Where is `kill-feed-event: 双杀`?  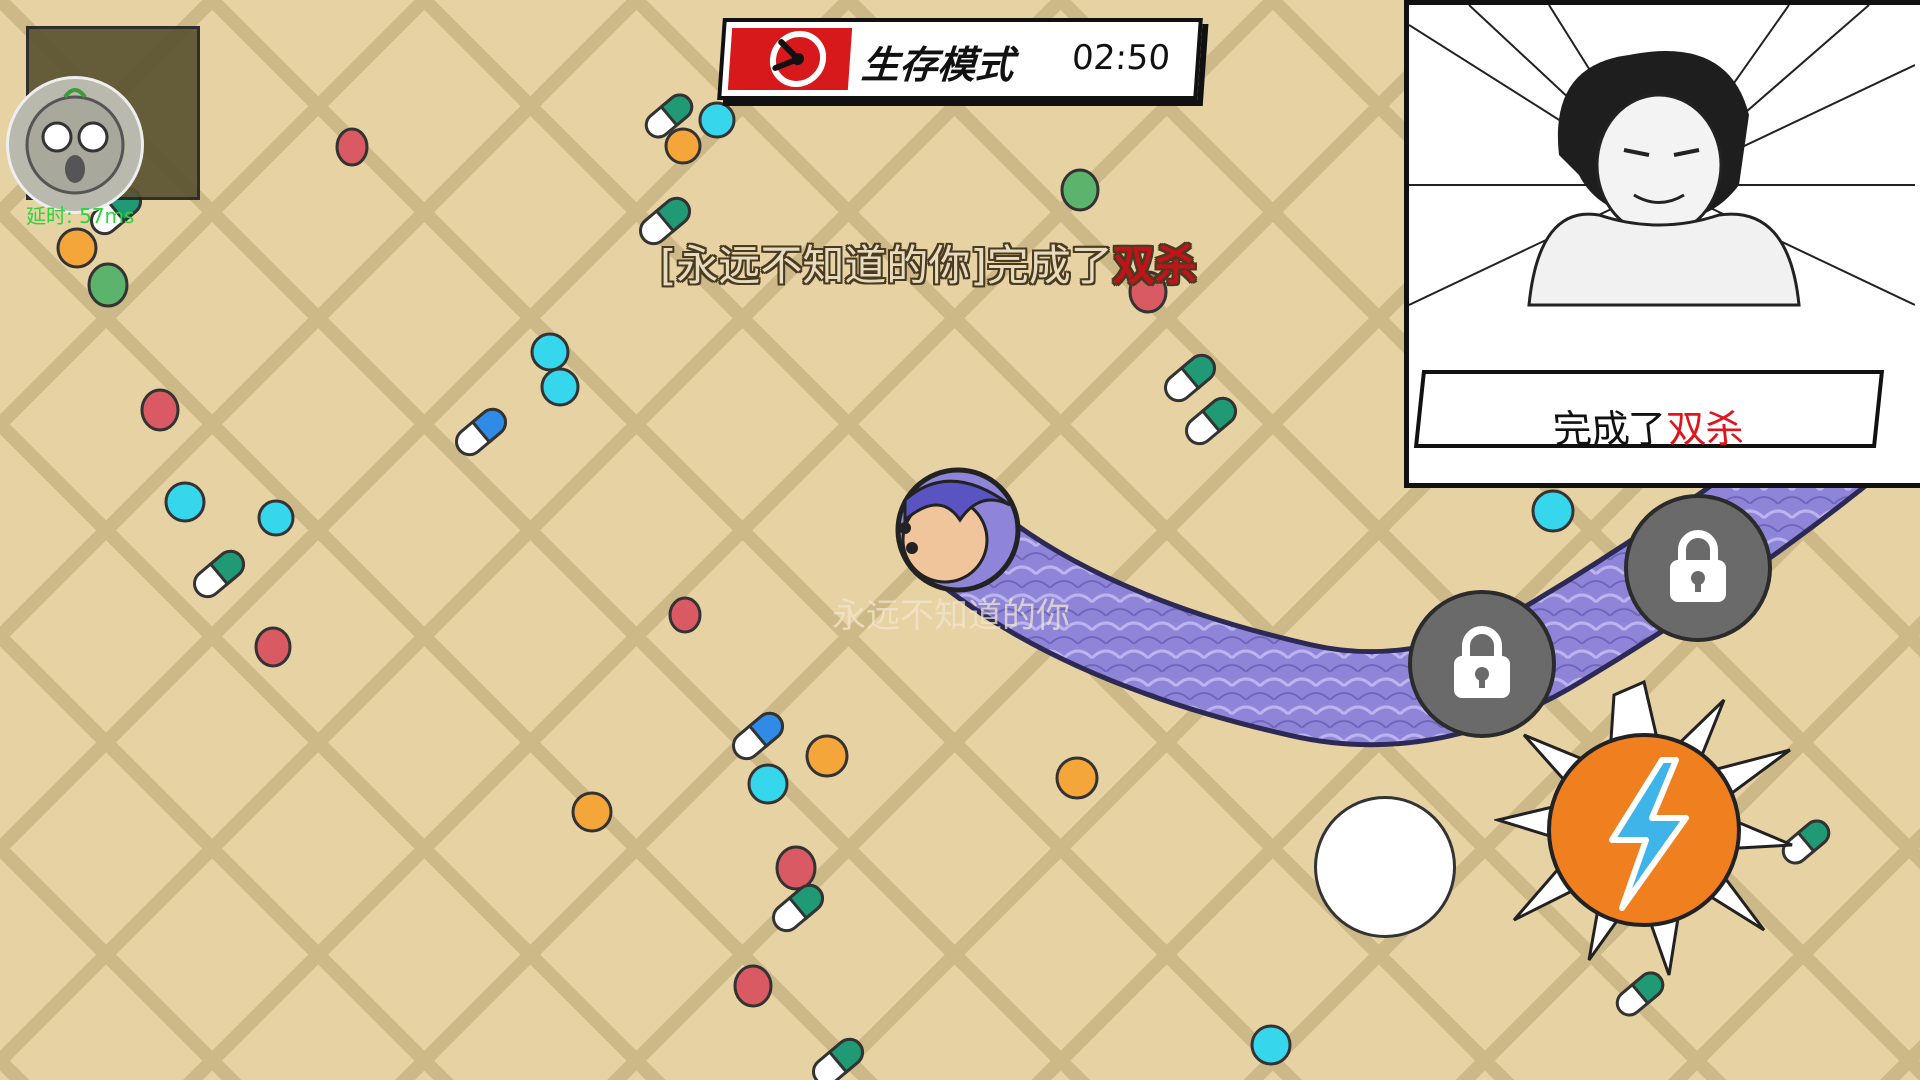
kill-feed-event: 双杀 is located at coordinates (1154, 265).